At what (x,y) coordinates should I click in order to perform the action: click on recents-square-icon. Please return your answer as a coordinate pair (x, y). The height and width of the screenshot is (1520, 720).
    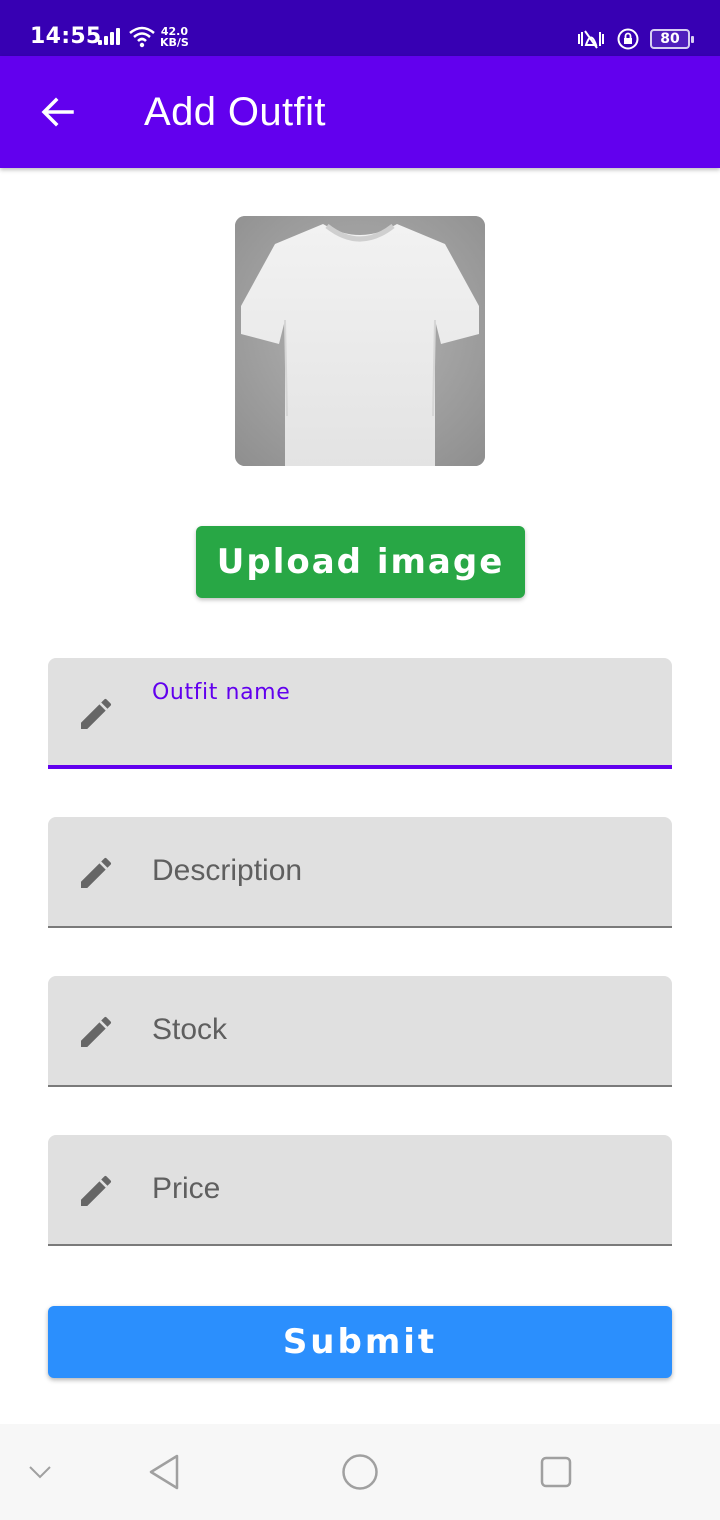
    Looking at the image, I should click on (556, 1472).